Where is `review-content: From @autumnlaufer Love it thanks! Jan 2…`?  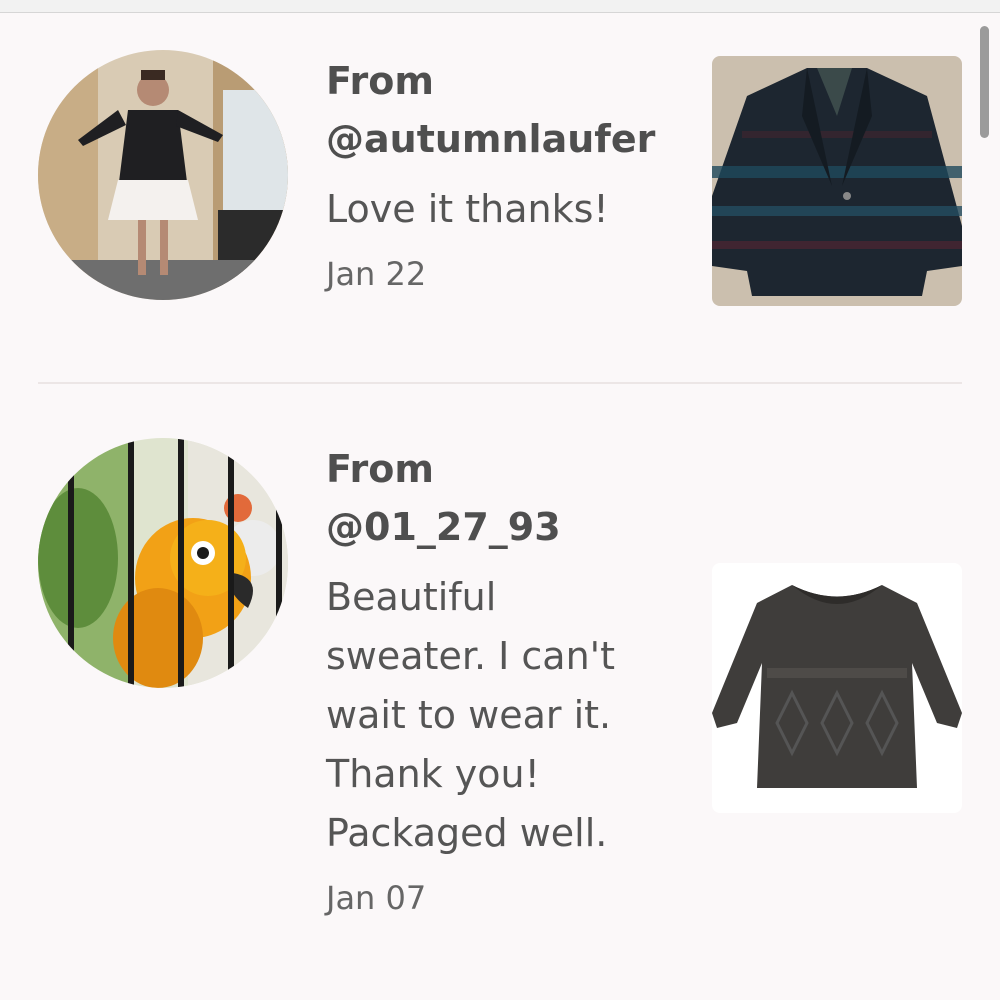
review-content: From @autumnlaufer Love it thanks! Jan 2… is located at coordinates (496, 175).